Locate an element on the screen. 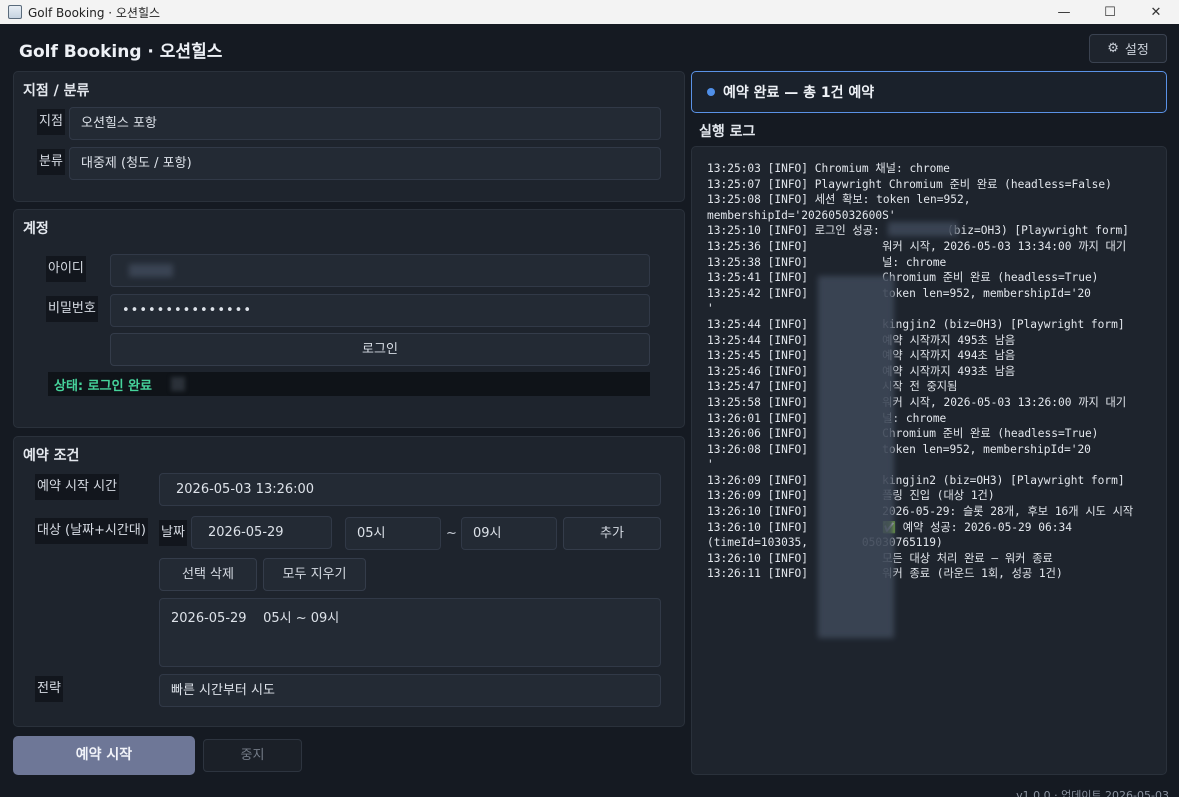 The image size is (1179, 797). branch-select: 오션힐스 포항 is located at coordinates (365, 123).